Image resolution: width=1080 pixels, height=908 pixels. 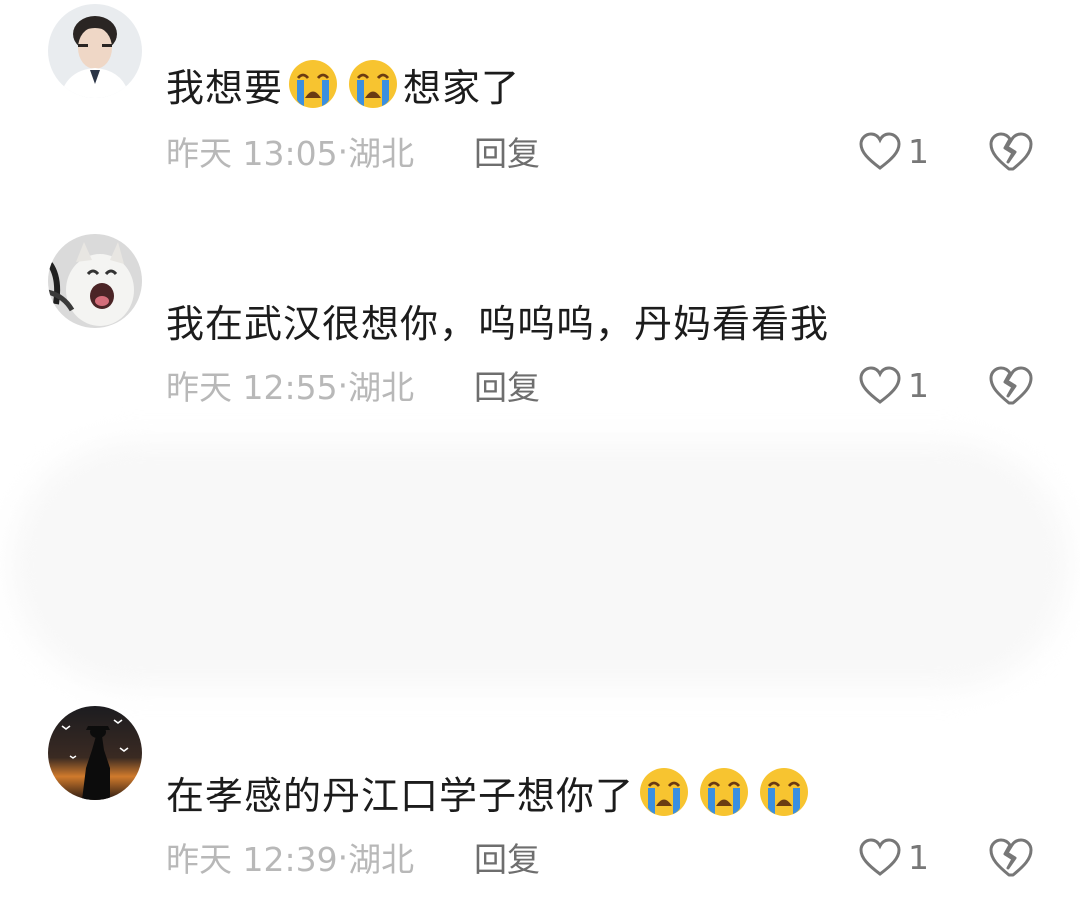 I want to click on comment-text-tail: 想家了, so click(x=462, y=87).